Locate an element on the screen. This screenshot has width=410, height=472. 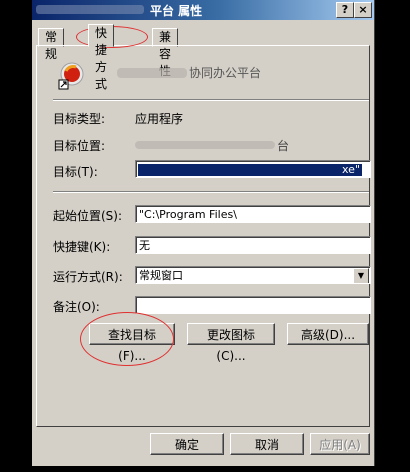
hotkey-value: 无 is located at coordinates (144, 245).